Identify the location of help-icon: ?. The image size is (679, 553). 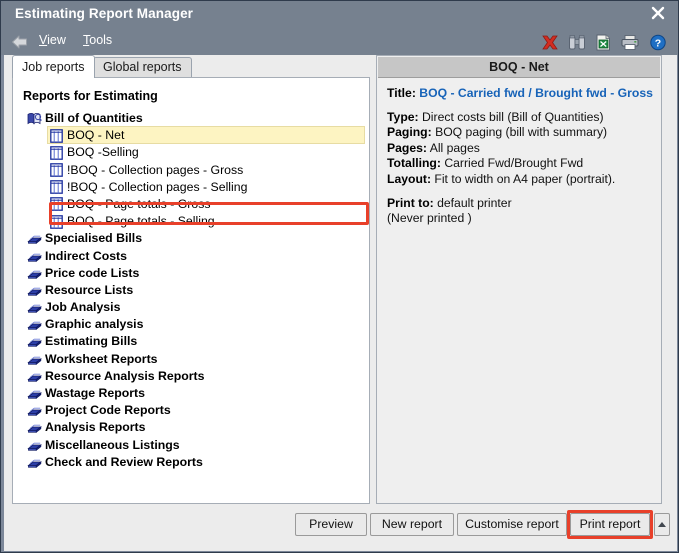
(658, 42).